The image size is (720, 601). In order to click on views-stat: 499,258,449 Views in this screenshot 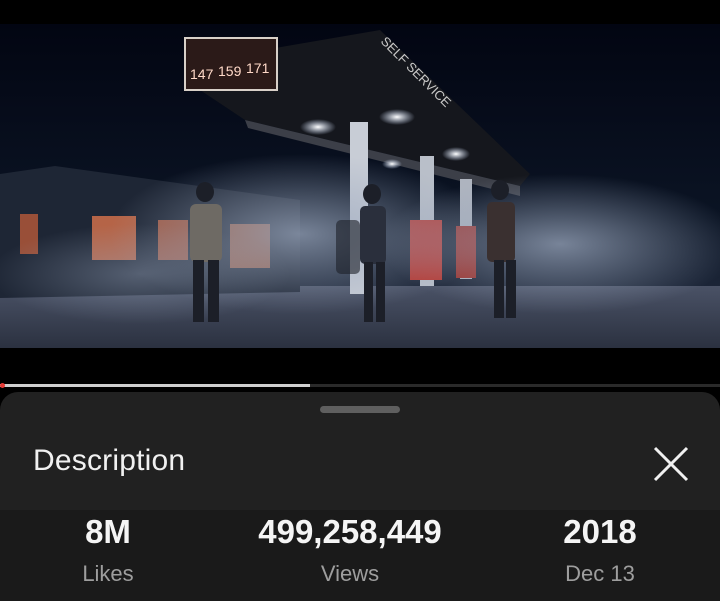, I will do `click(350, 548)`.